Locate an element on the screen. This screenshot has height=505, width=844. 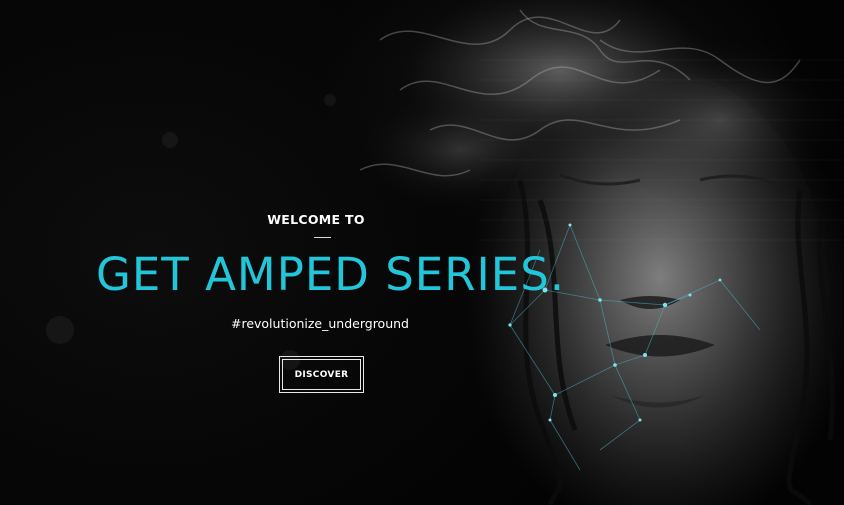
hero-headline: GET AMPED SERIES. is located at coordinates (331, 274).